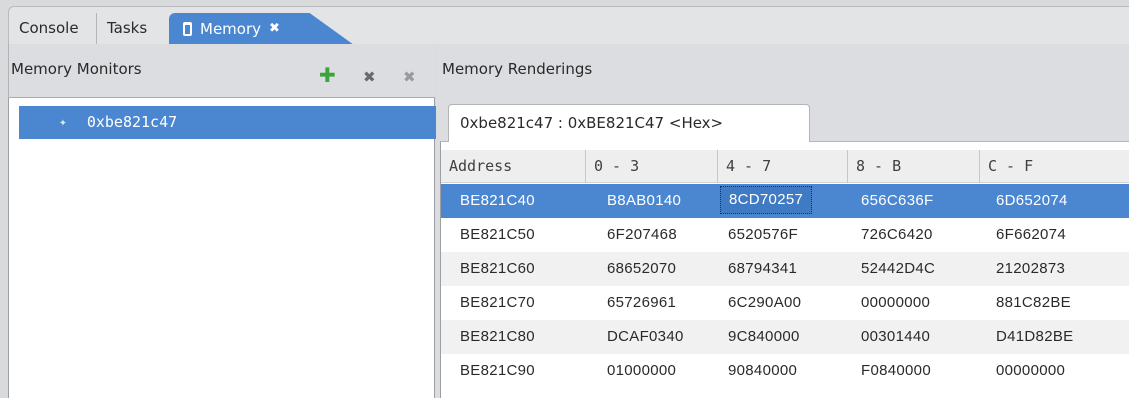 Image resolution: width=1129 pixels, height=398 pixels. What do you see at coordinates (642, 235) in the screenshot?
I see `data-cell: 6F207468` at bounding box center [642, 235].